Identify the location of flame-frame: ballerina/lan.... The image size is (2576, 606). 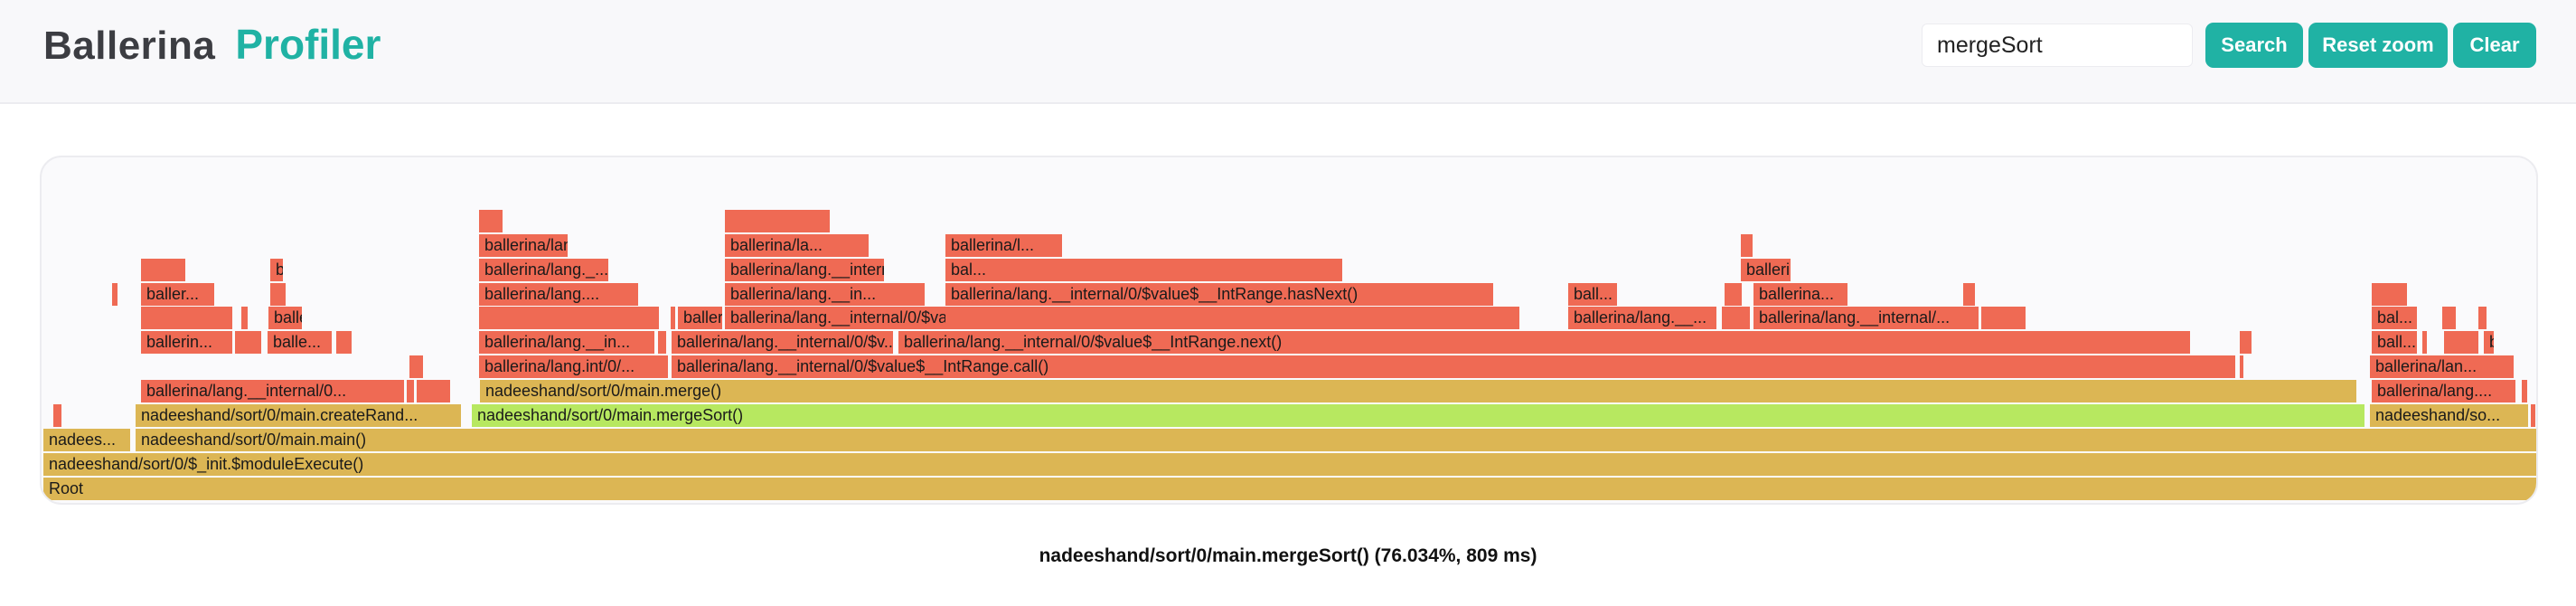
(2442, 366).